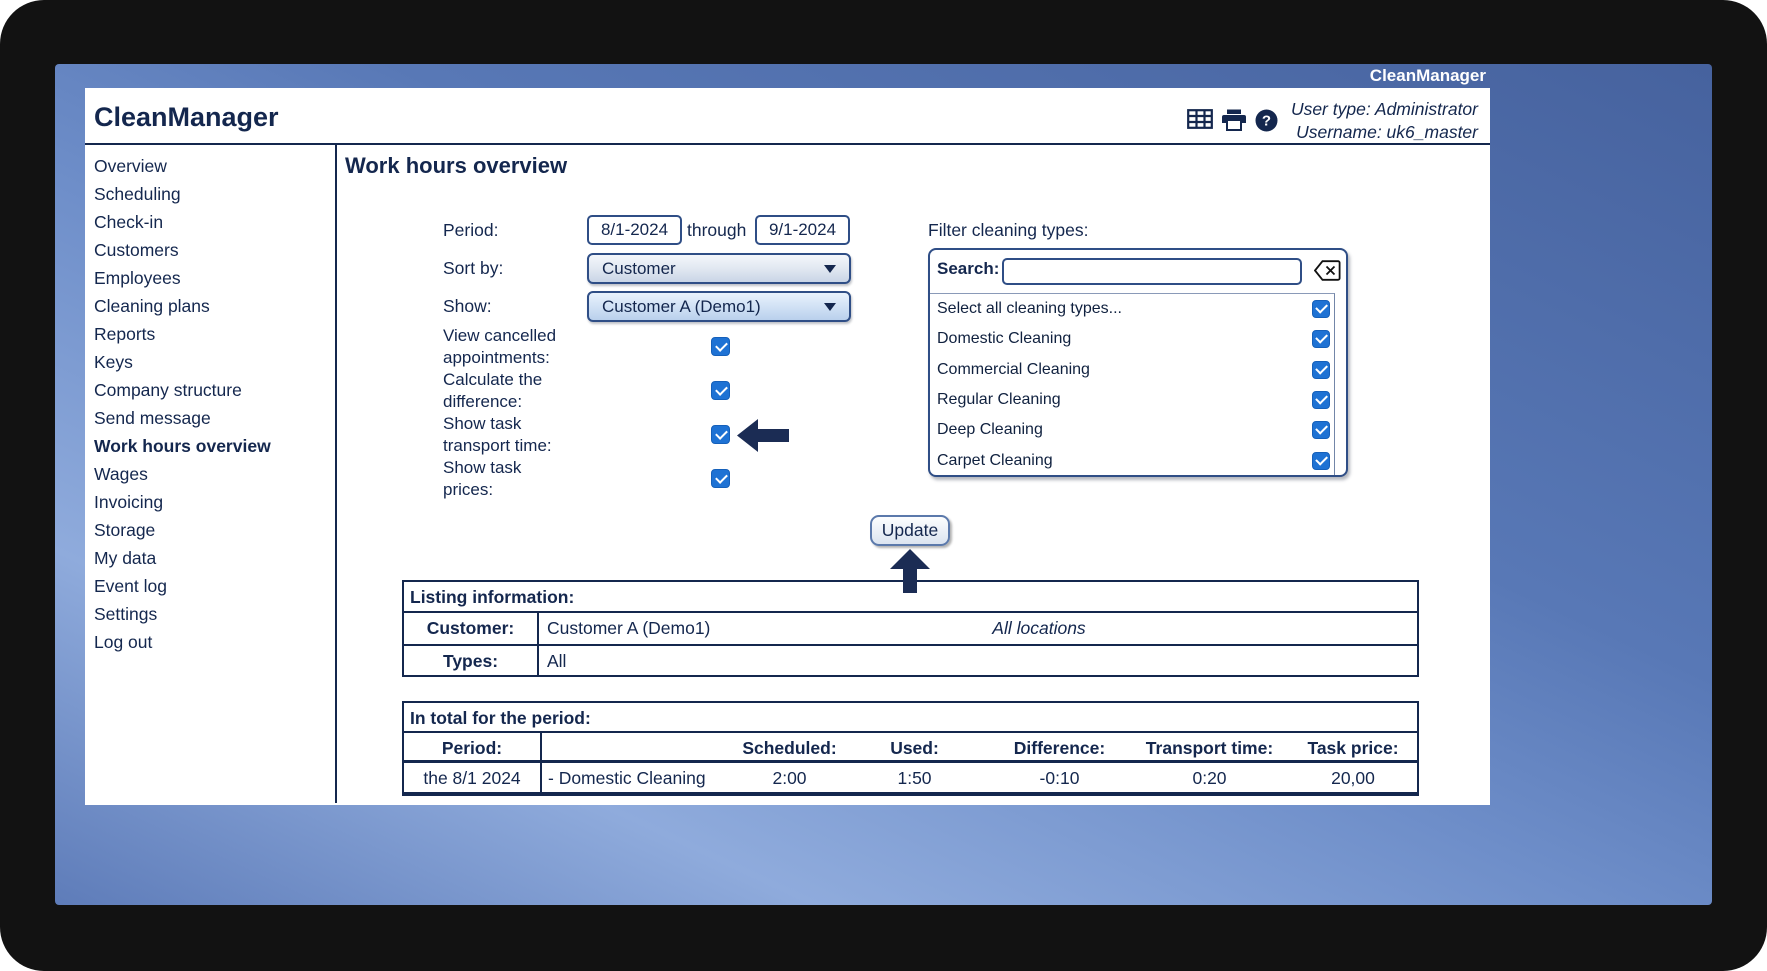  Describe the element at coordinates (720, 390) in the screenshot. I see `calculate-difference-checkbox` at that location.